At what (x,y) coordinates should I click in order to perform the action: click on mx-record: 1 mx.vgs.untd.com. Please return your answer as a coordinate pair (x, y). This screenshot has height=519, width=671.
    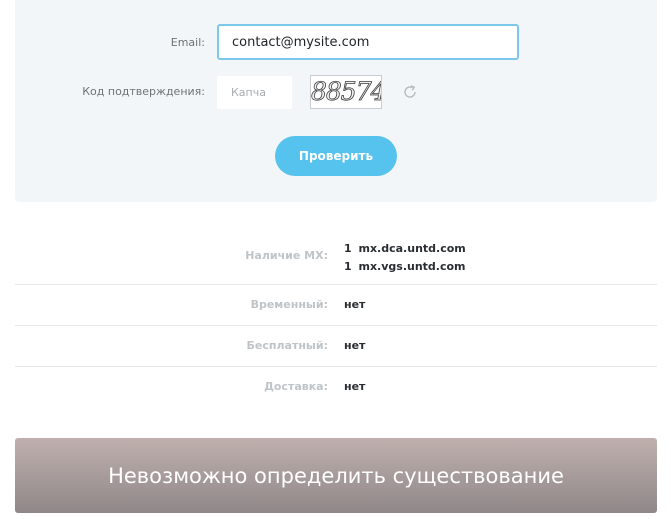
    Looking at the image, I should click on (405, 267).